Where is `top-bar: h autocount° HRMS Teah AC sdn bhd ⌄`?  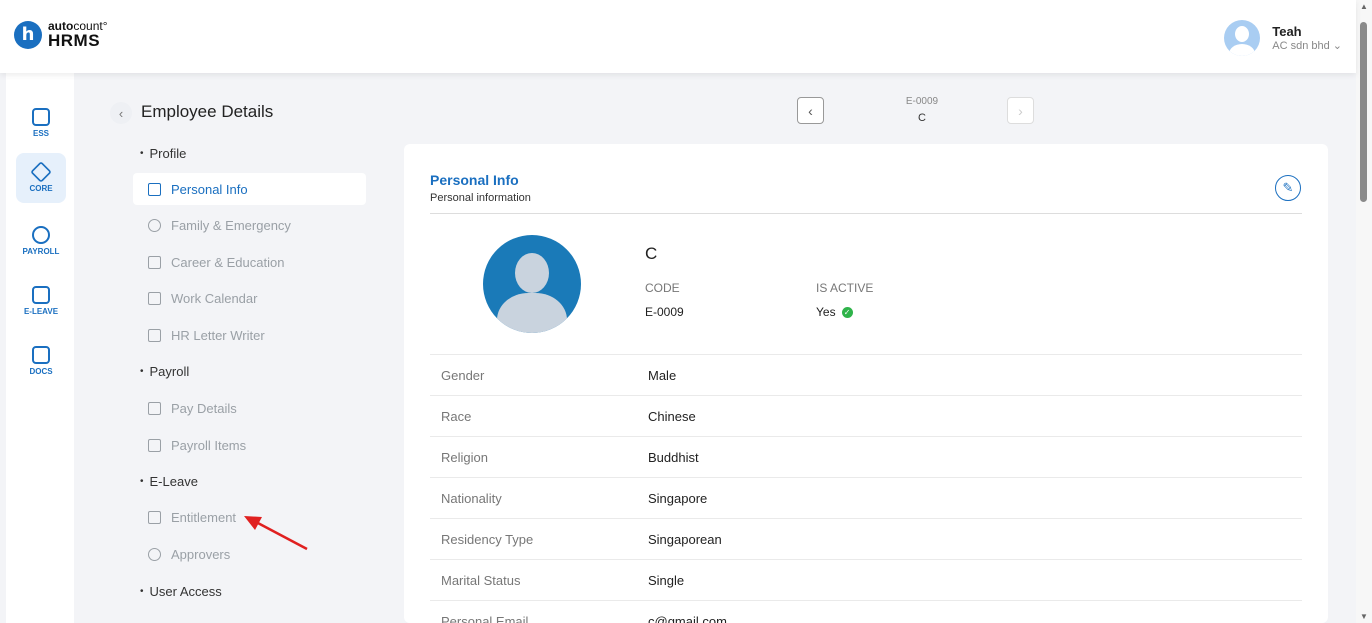 top-bar: h autocount° HRMS Teah AC sdn bhd ⌄ is located at coordinates (678, 36).